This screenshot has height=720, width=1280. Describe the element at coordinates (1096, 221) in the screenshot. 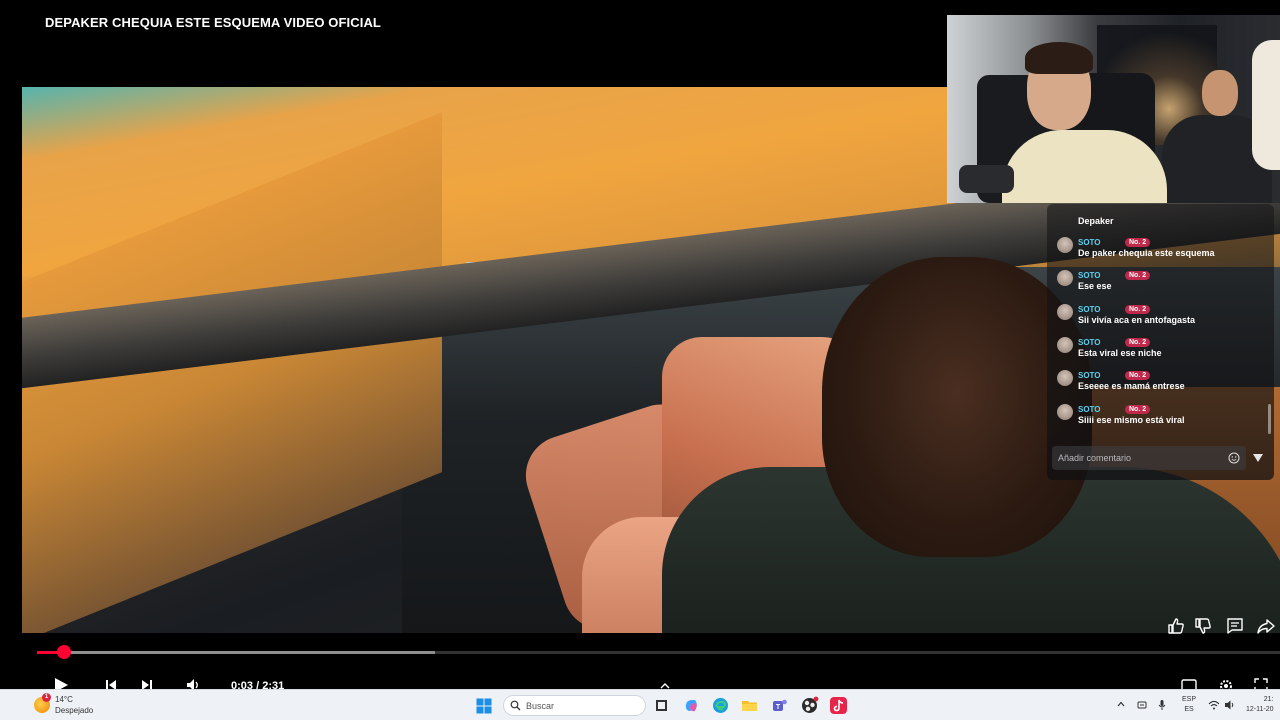

I see `chat-message-partial: Depaker` at that location.